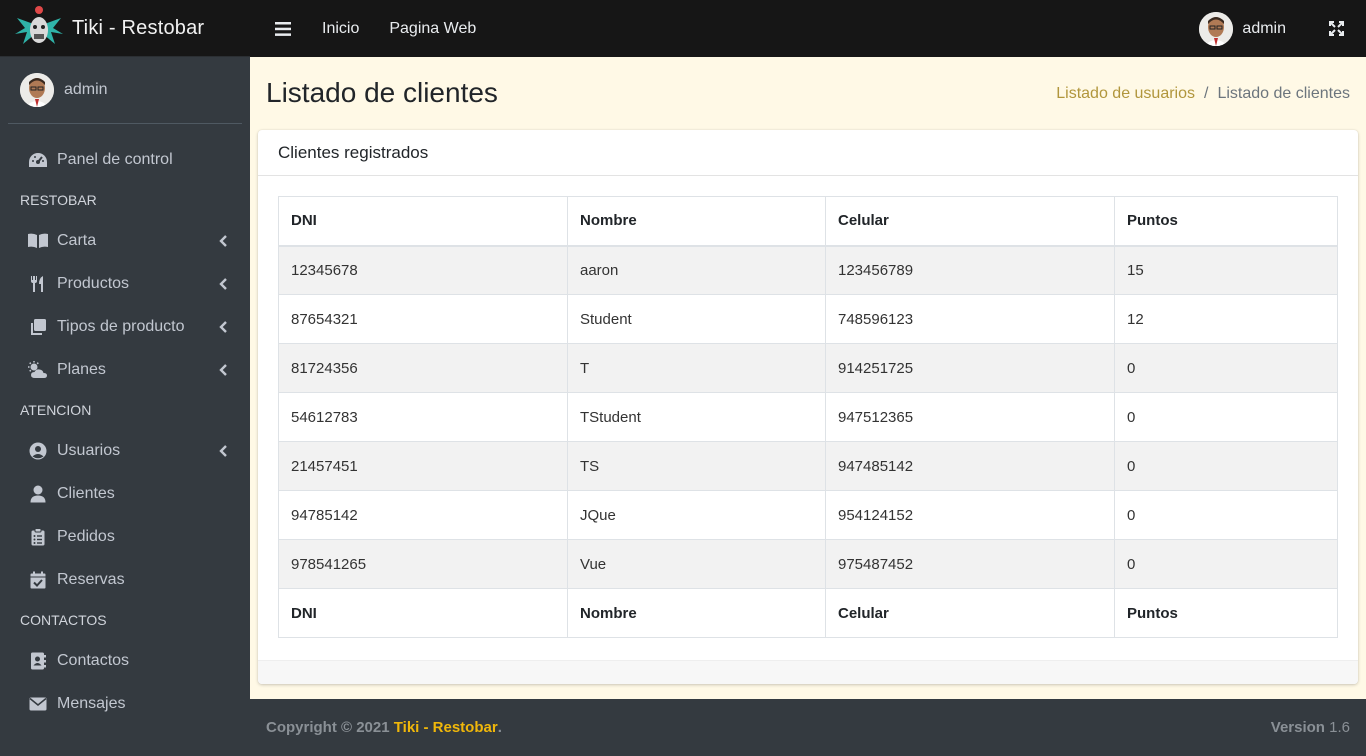  Describe the element at coordinates (115, 159) in the screenshot. I see `sidebar-item-label: Panel de control` at that location.